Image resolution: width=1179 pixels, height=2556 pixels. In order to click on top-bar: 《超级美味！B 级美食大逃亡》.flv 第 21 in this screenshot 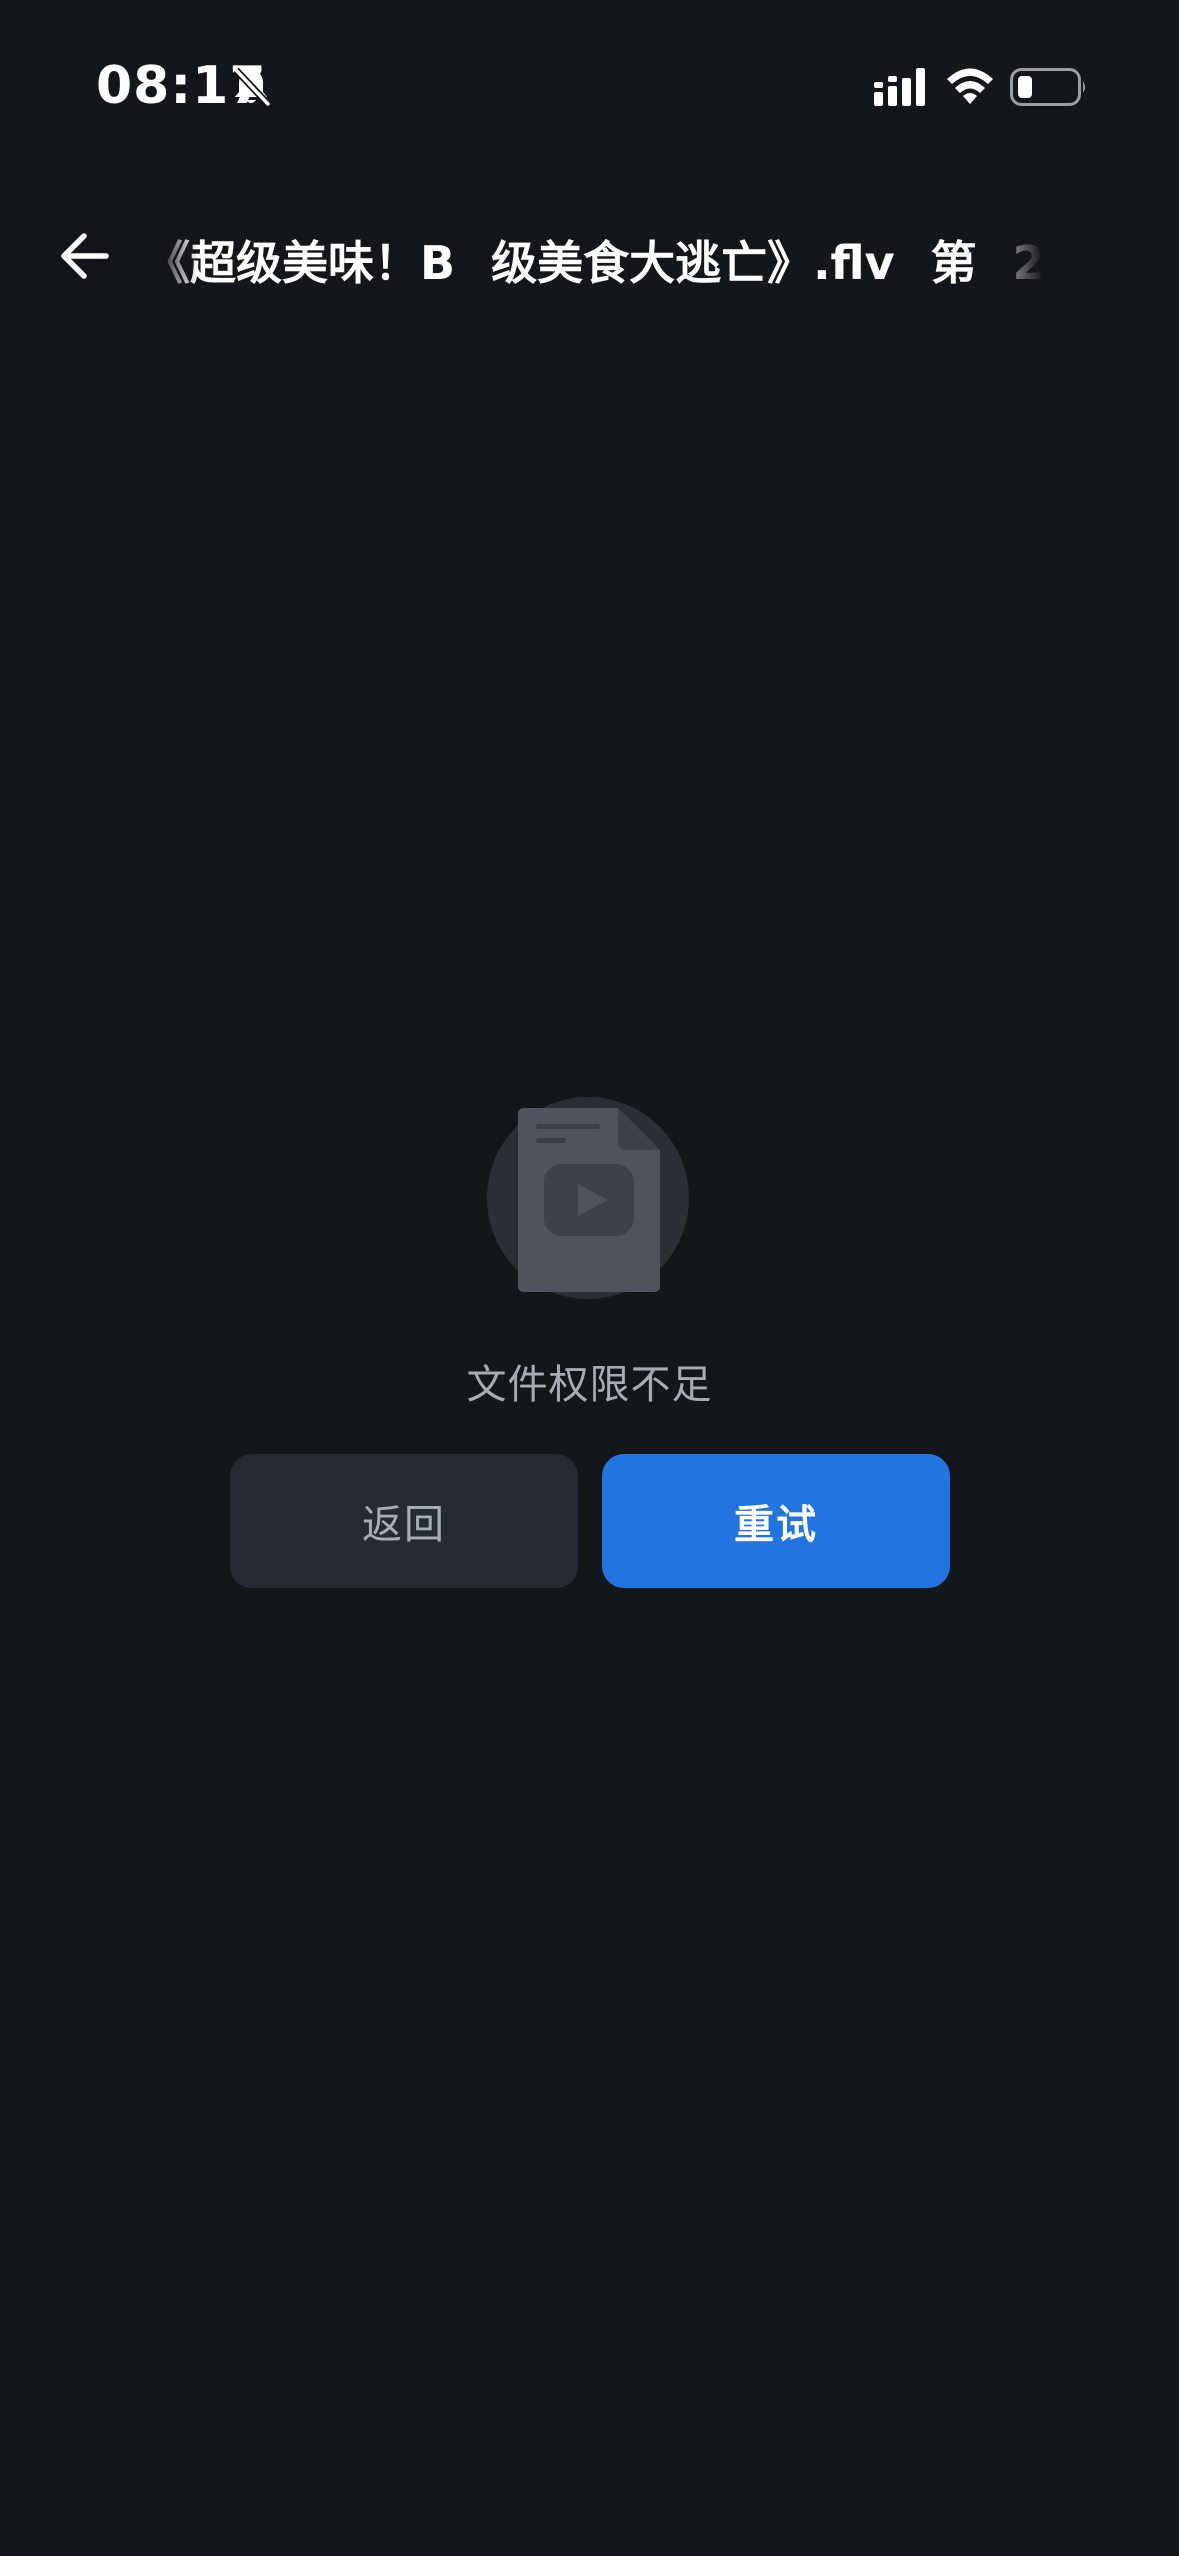, I will do `click(589, 255)`.